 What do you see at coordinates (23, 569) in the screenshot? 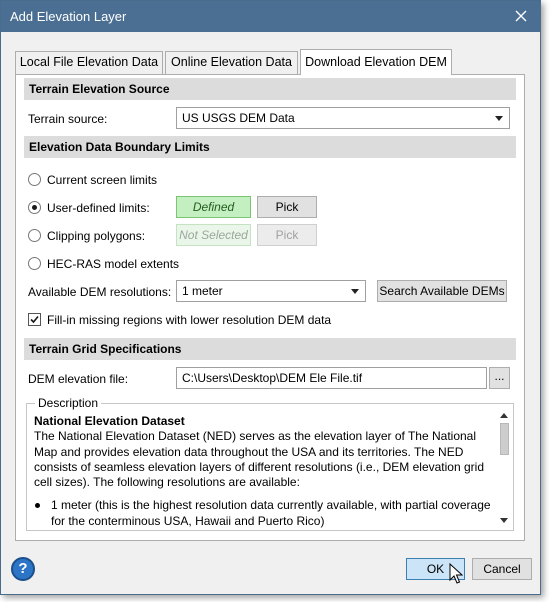
I see `help-icon: ?` at bounding box center [23, 569].